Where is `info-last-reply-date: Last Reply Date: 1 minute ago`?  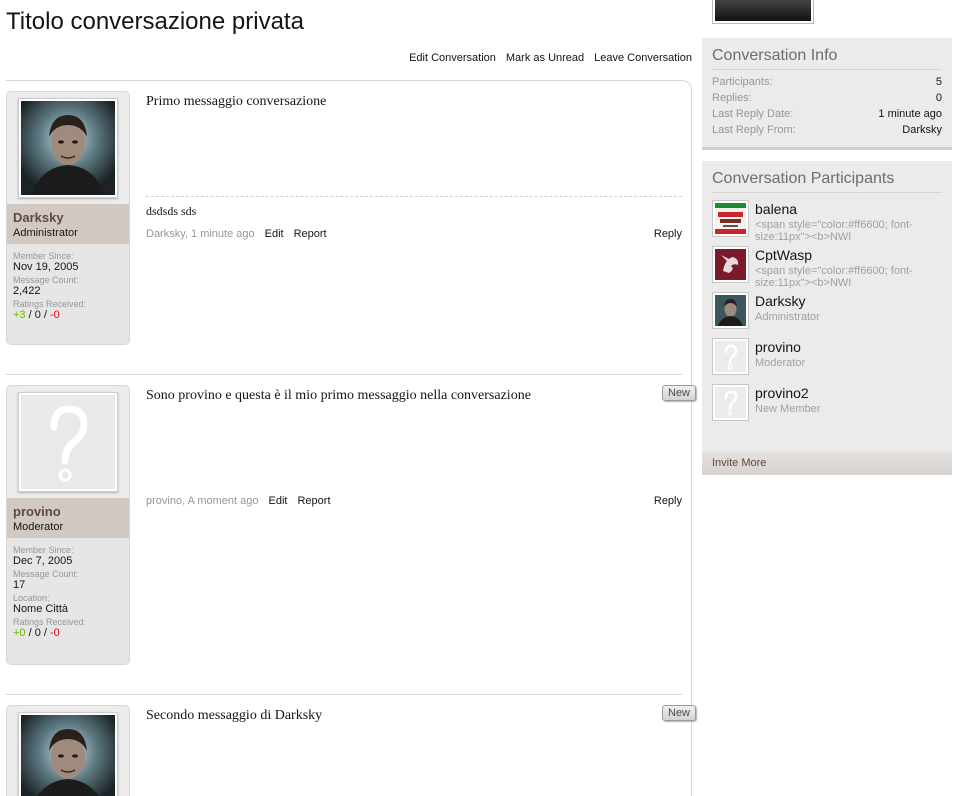 info-last-reply-date: Last Reply Date: 1 minute ago is located at coordinates (827, 114).